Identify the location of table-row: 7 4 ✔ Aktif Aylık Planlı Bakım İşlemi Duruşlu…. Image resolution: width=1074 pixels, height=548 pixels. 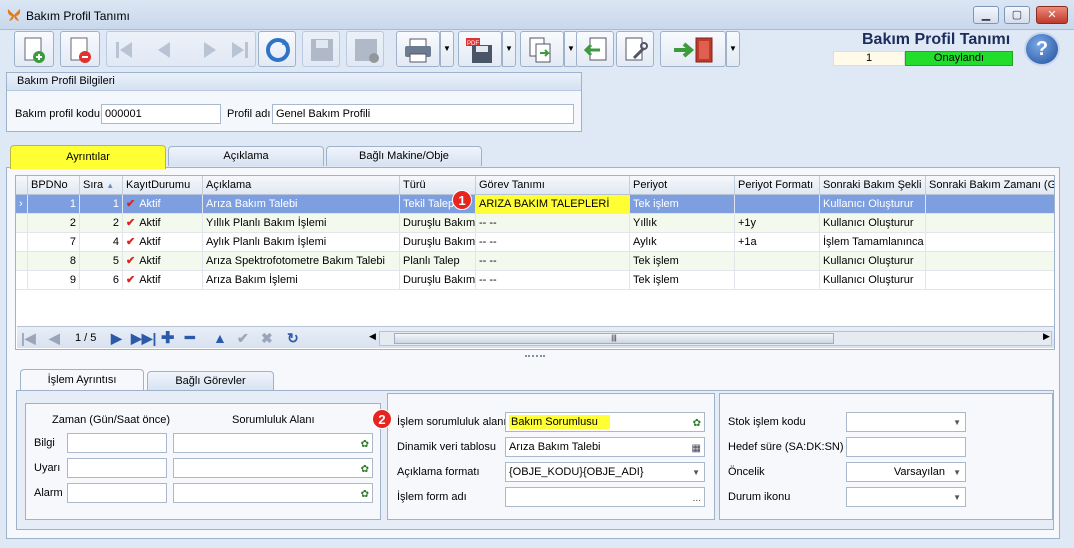
(535, 242).